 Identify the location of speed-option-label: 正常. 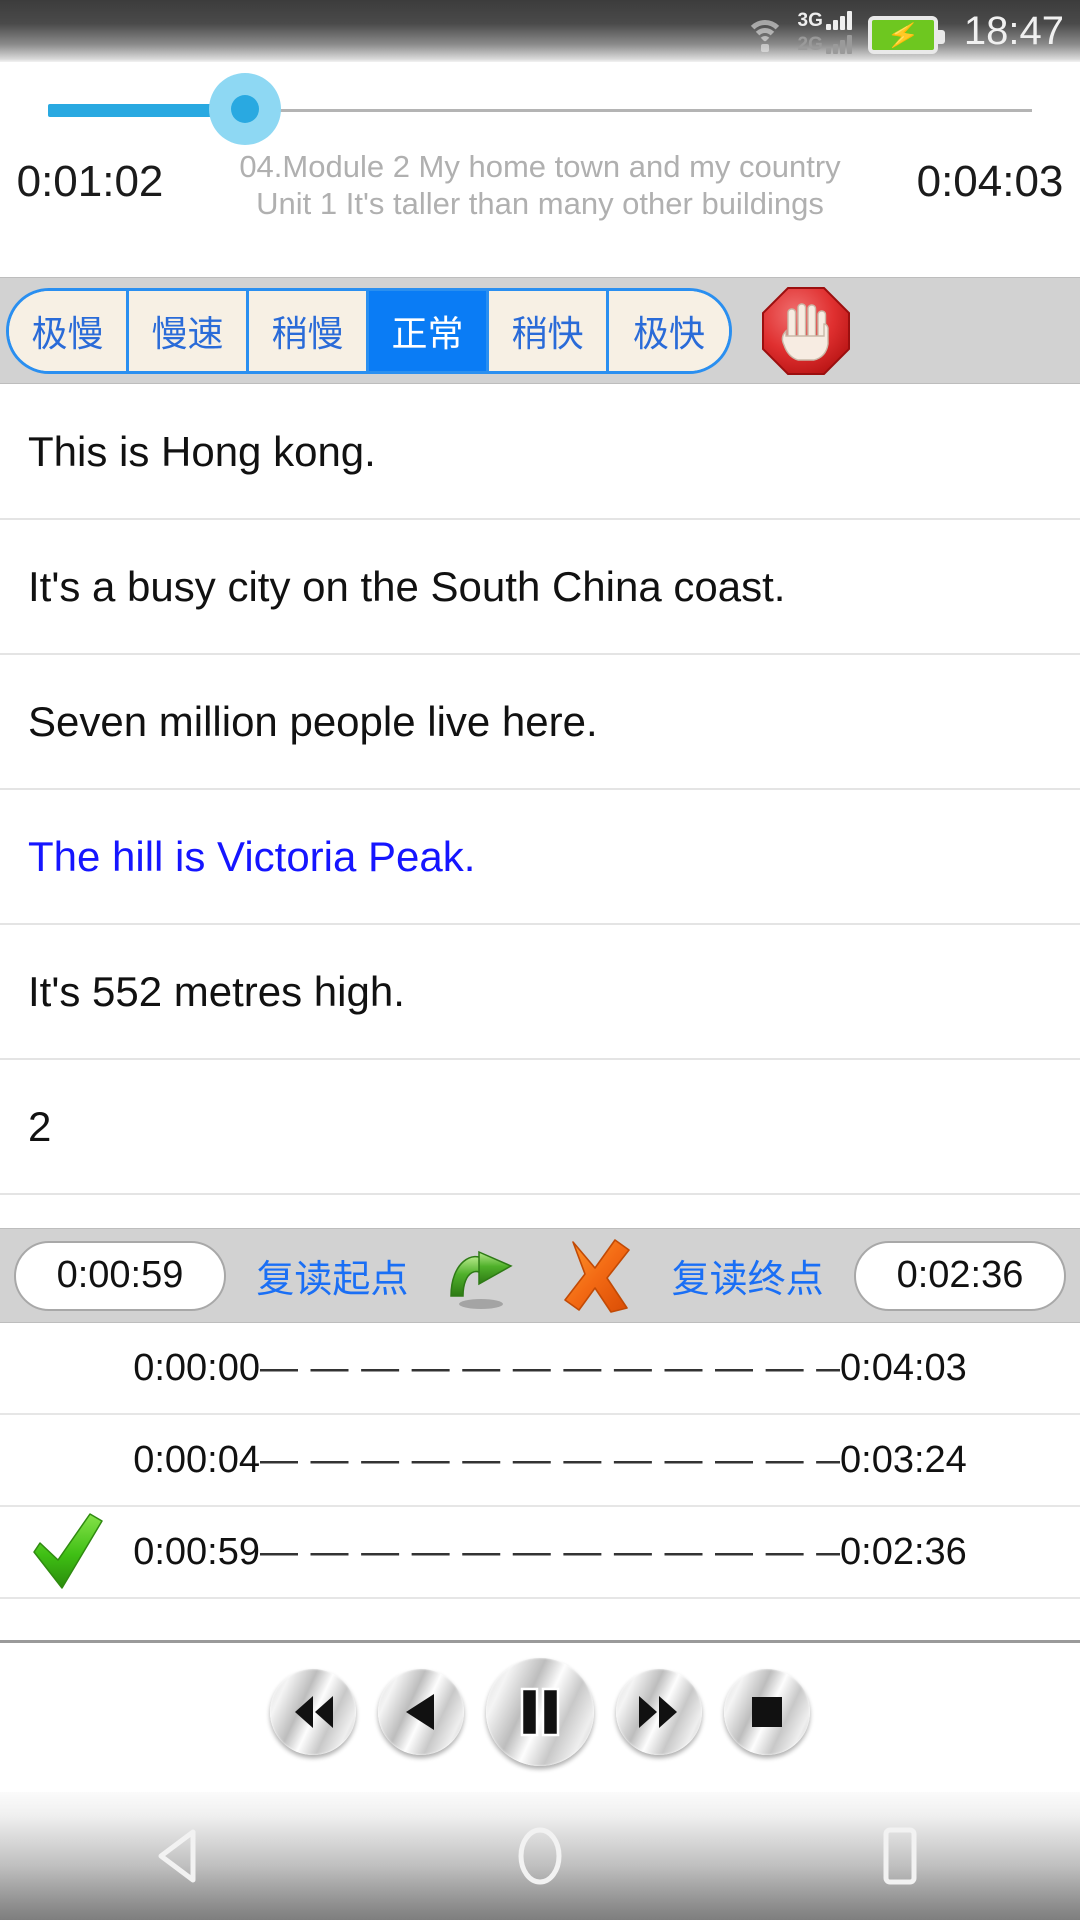
(427, 333).